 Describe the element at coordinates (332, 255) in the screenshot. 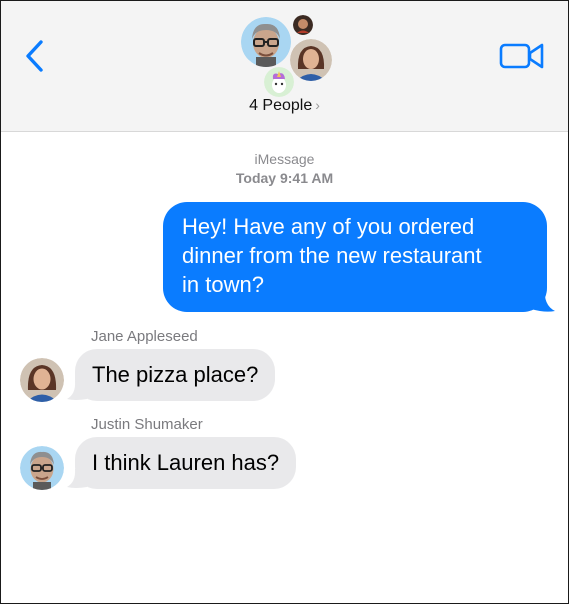

I see `message-line: dinner from the new restaurant` at that location.